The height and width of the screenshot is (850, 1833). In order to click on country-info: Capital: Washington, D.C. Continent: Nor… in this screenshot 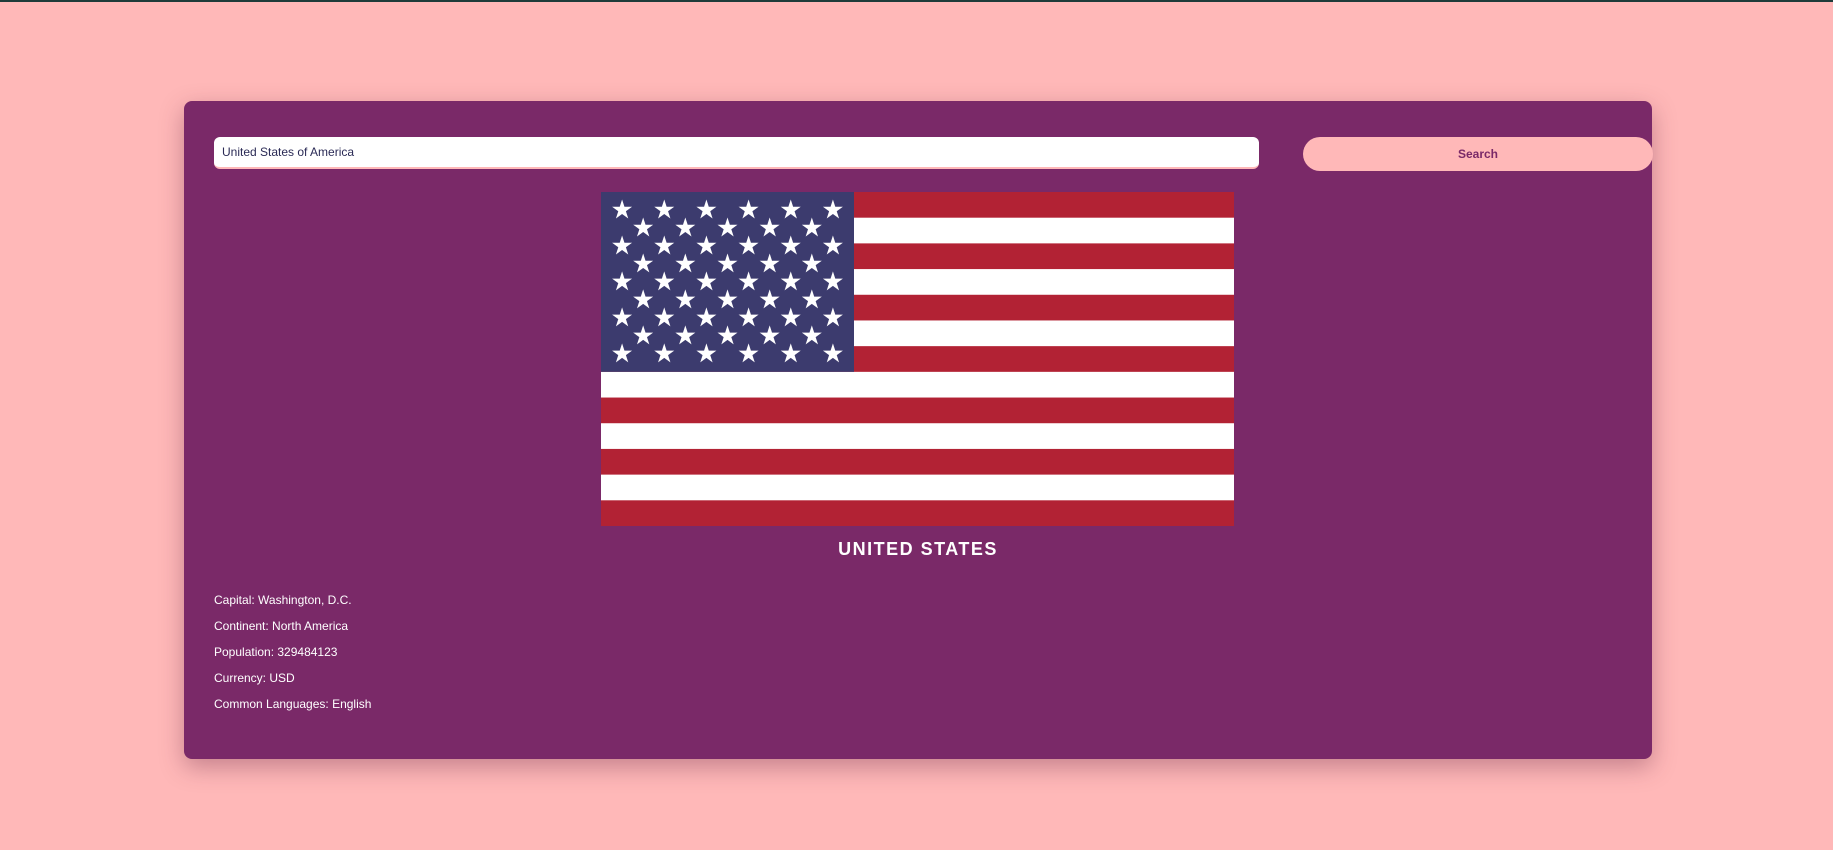, I will do `click(292, 657)`.